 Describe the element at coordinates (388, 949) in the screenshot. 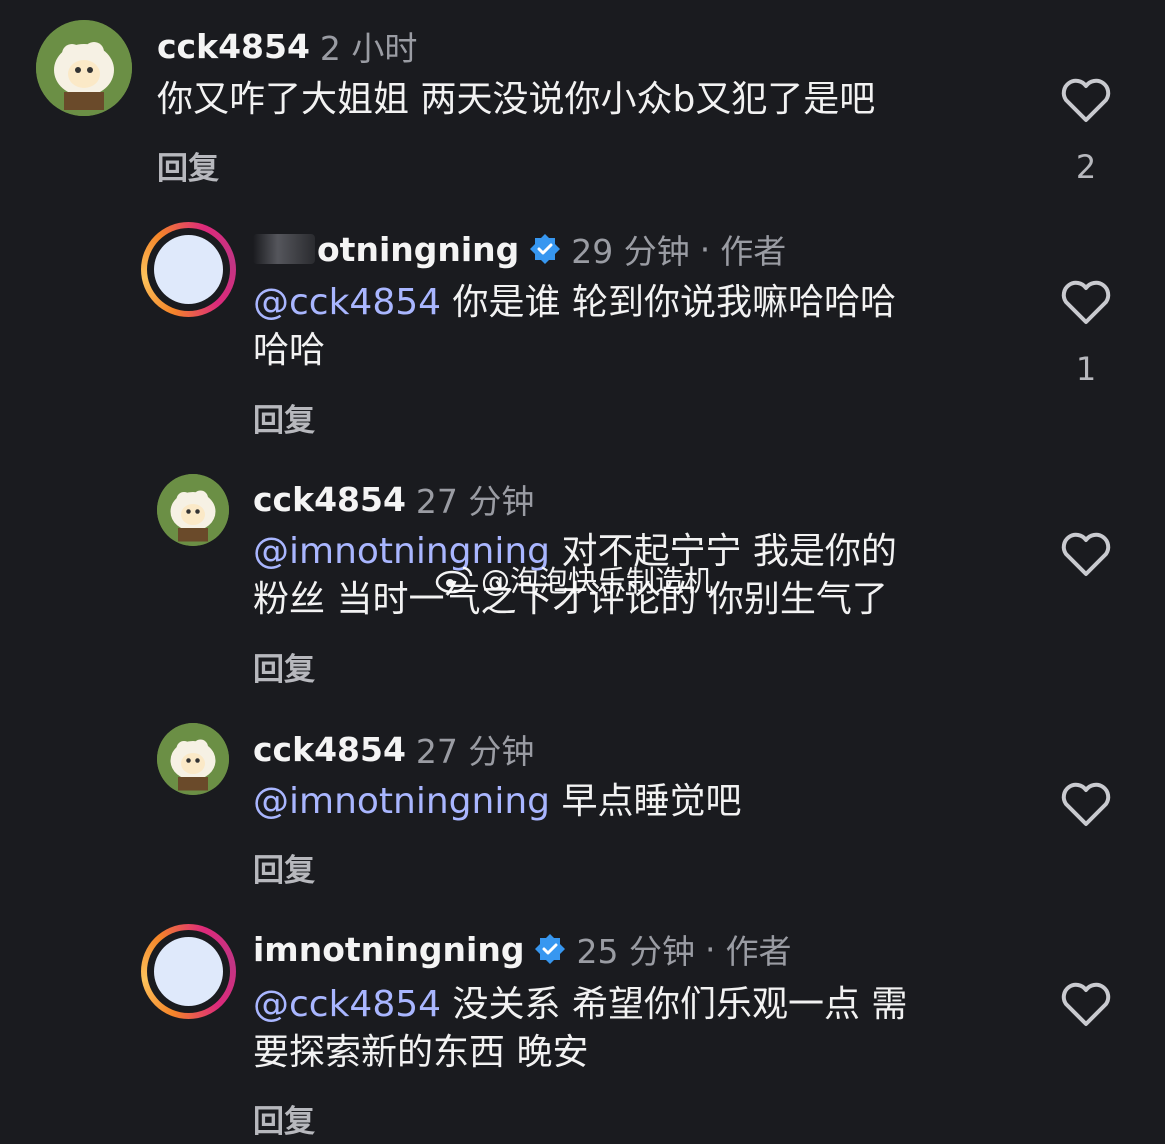

I see `username: imnotningning` at that location.